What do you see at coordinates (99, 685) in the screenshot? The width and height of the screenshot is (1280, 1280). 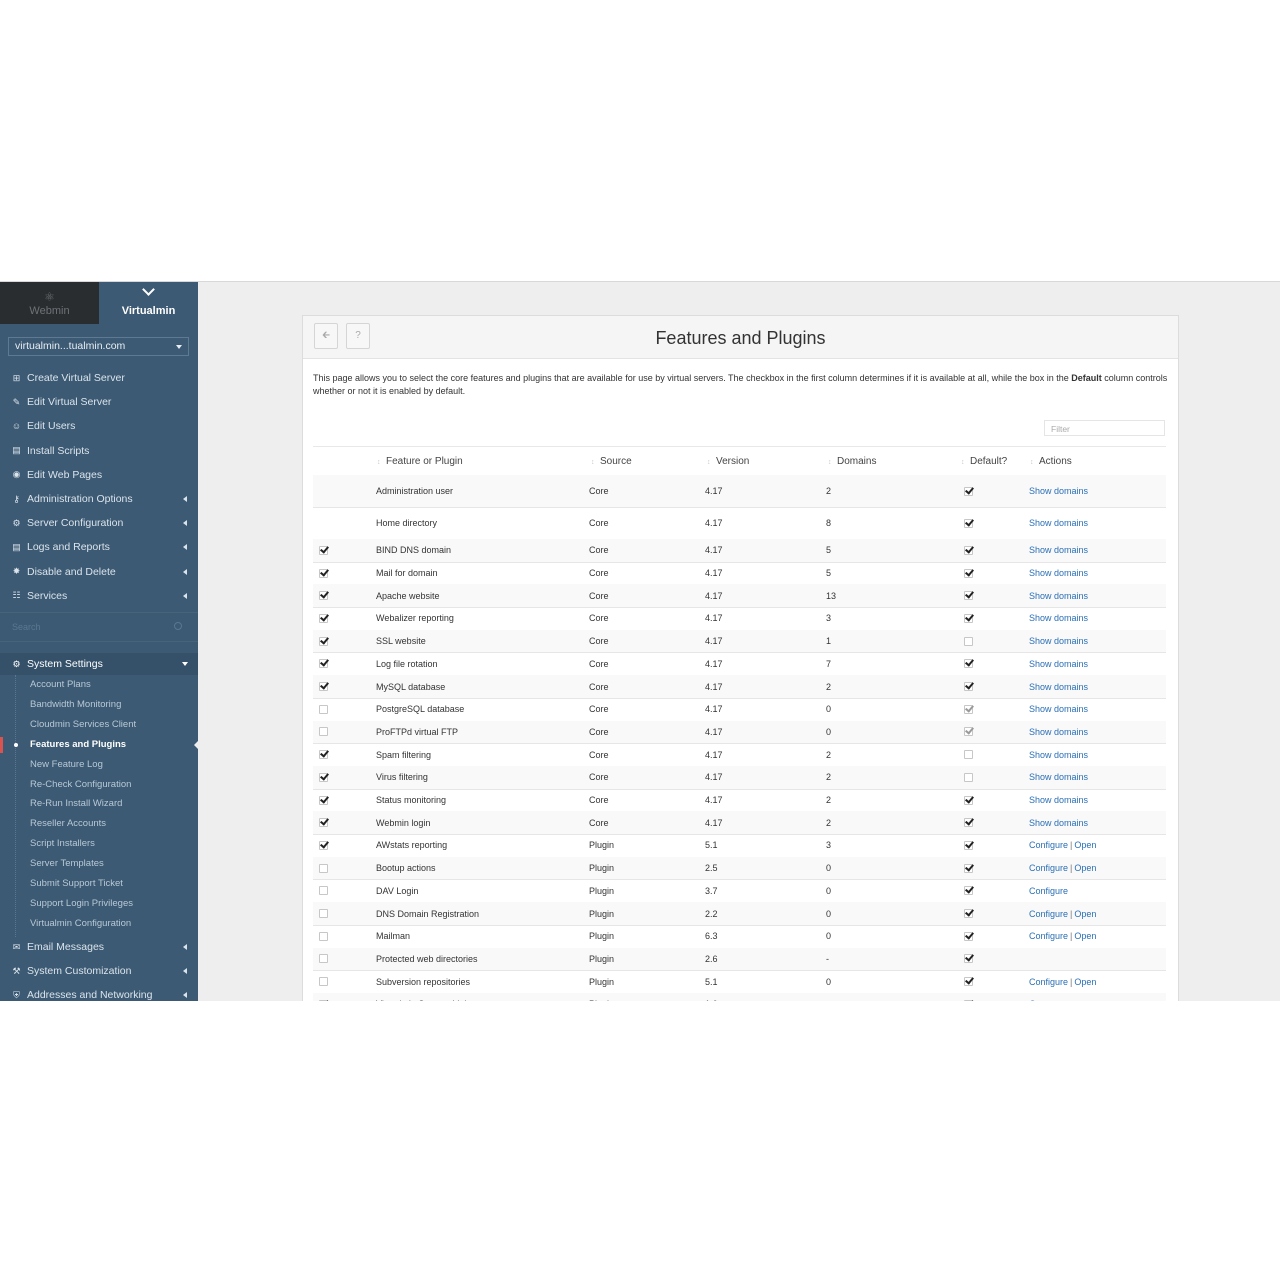 I see `submenu-item-account-plans: Account Plans` at bounding box center [99, 685].